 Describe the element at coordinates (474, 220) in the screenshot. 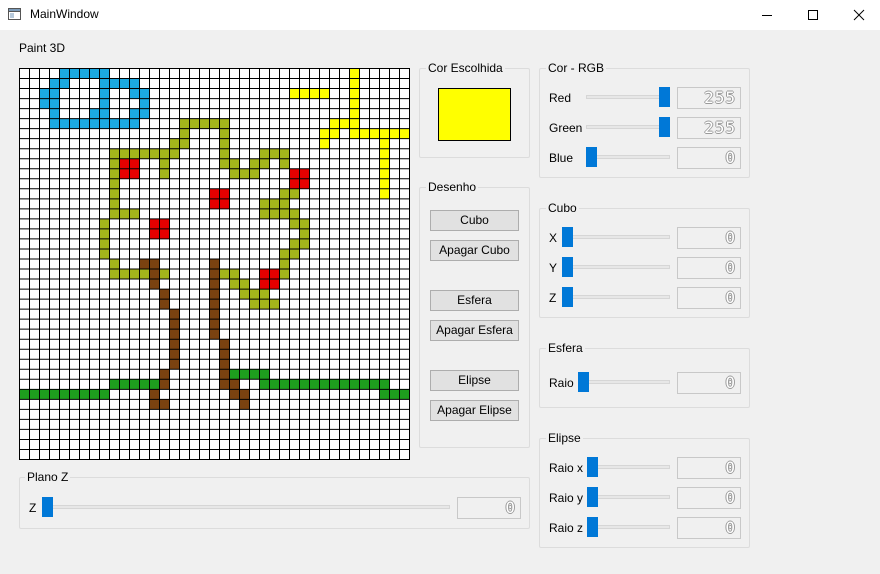

I see `cubo-button: Cubo` at that location.